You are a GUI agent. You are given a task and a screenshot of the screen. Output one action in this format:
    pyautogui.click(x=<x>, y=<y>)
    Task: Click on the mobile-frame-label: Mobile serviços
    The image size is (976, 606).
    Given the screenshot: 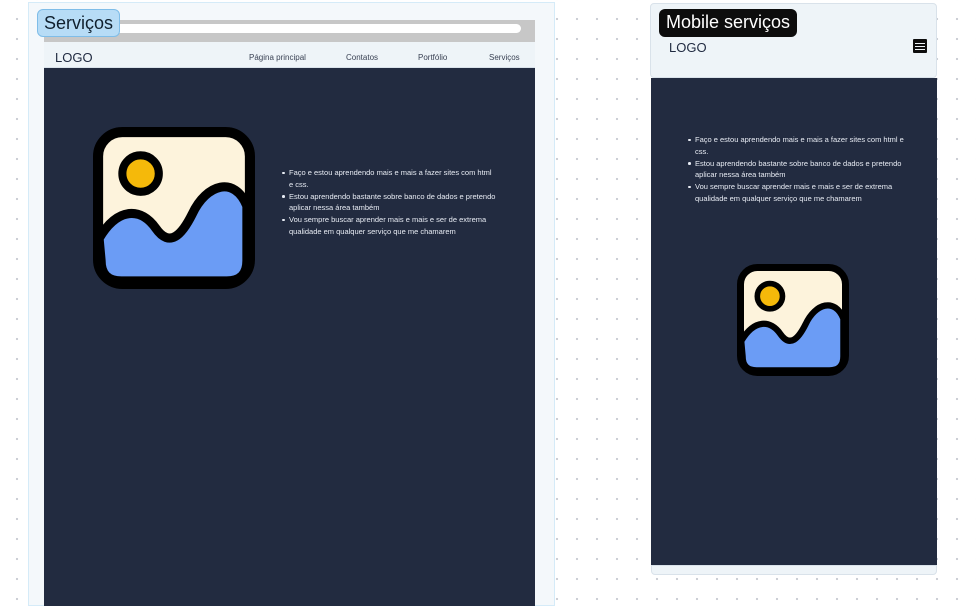 What is the action you would take?
    pyautogui.click(x=728, y=23)
    